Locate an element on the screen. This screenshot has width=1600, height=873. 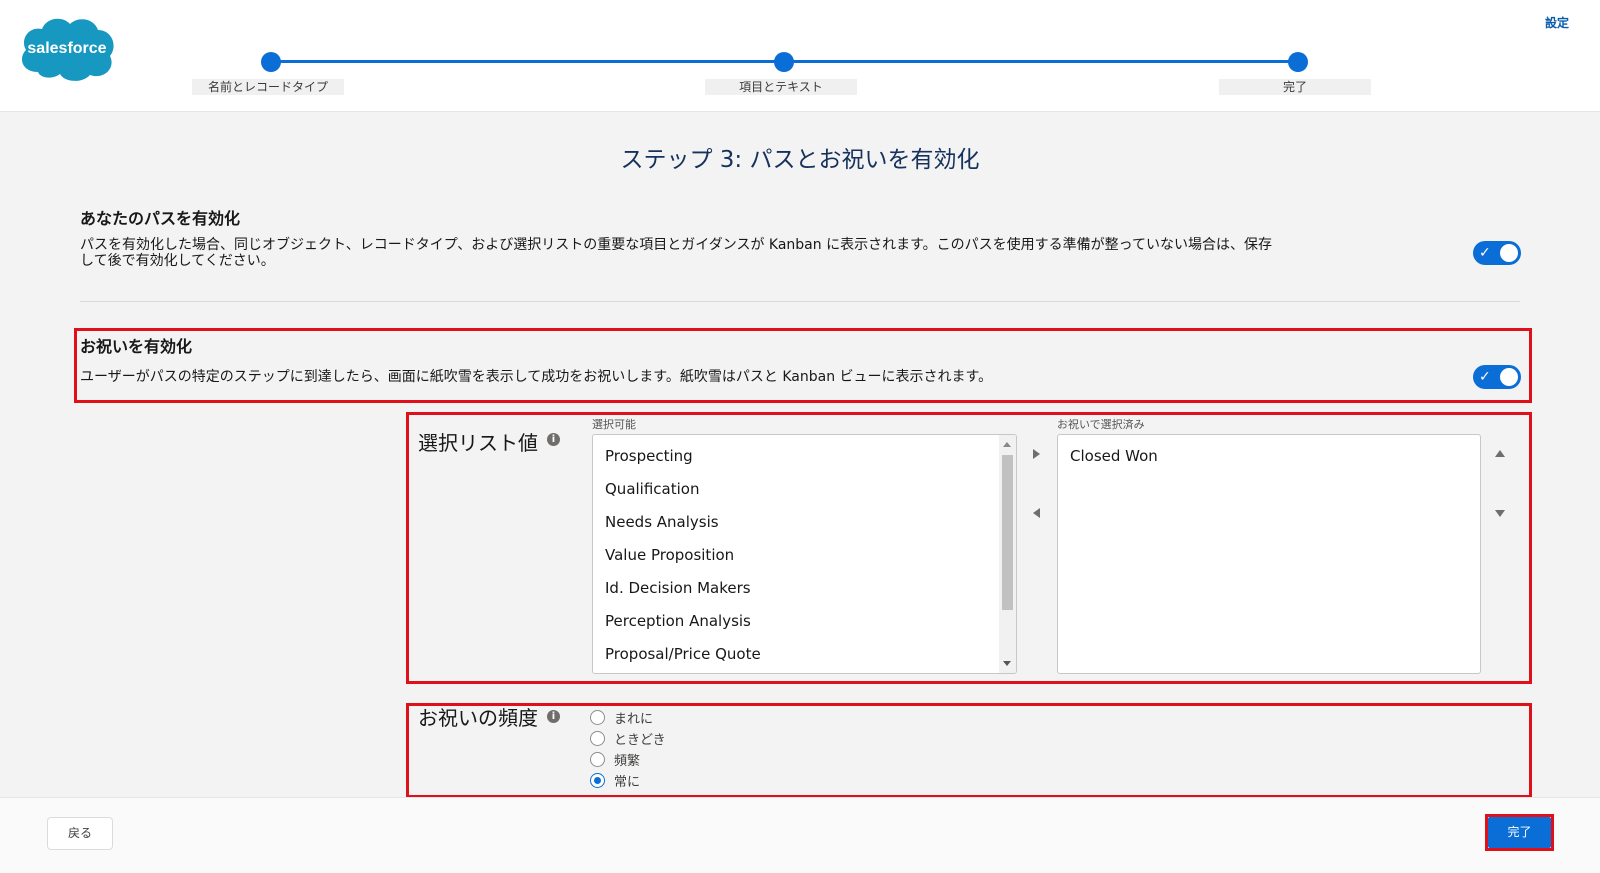
salesforce-logo: salesforce is located at coordinates (67, 47).